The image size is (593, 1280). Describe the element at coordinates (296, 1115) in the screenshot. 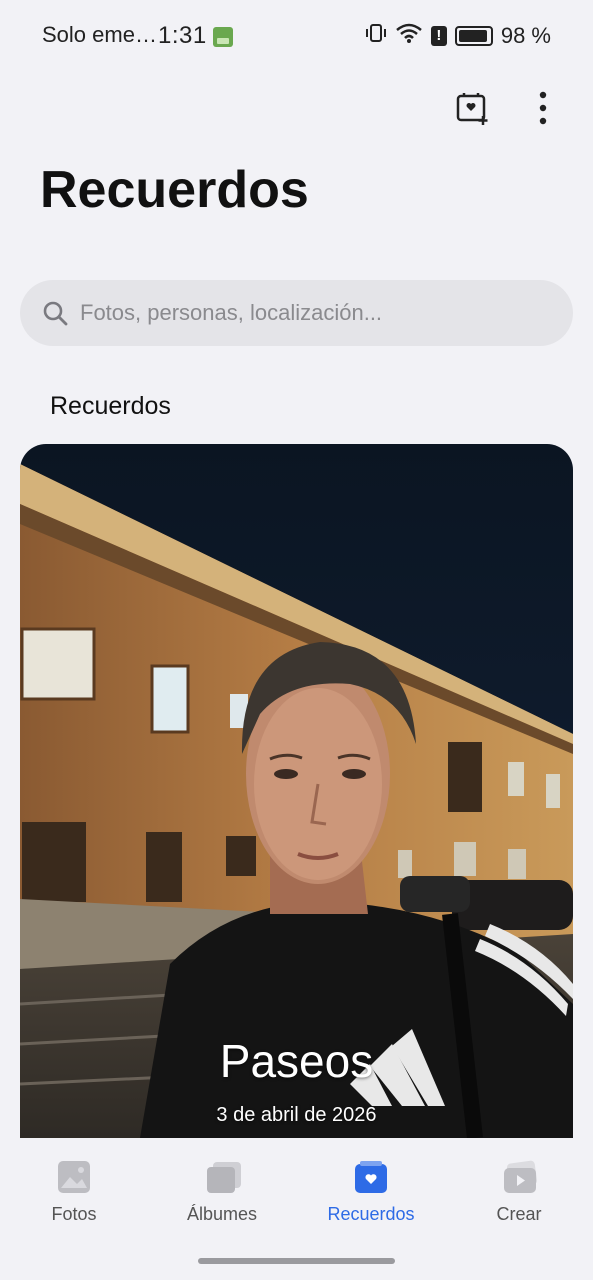

I see `memory-date: 3 de abril de 2026` at that location.